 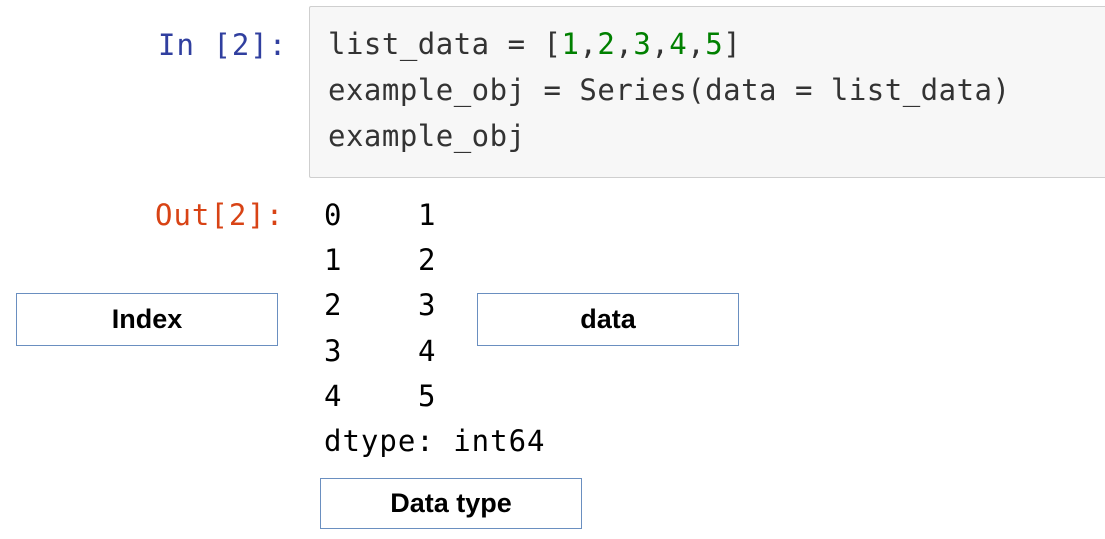 I want to click on number-literal: 2, so click(x=606, y=44).